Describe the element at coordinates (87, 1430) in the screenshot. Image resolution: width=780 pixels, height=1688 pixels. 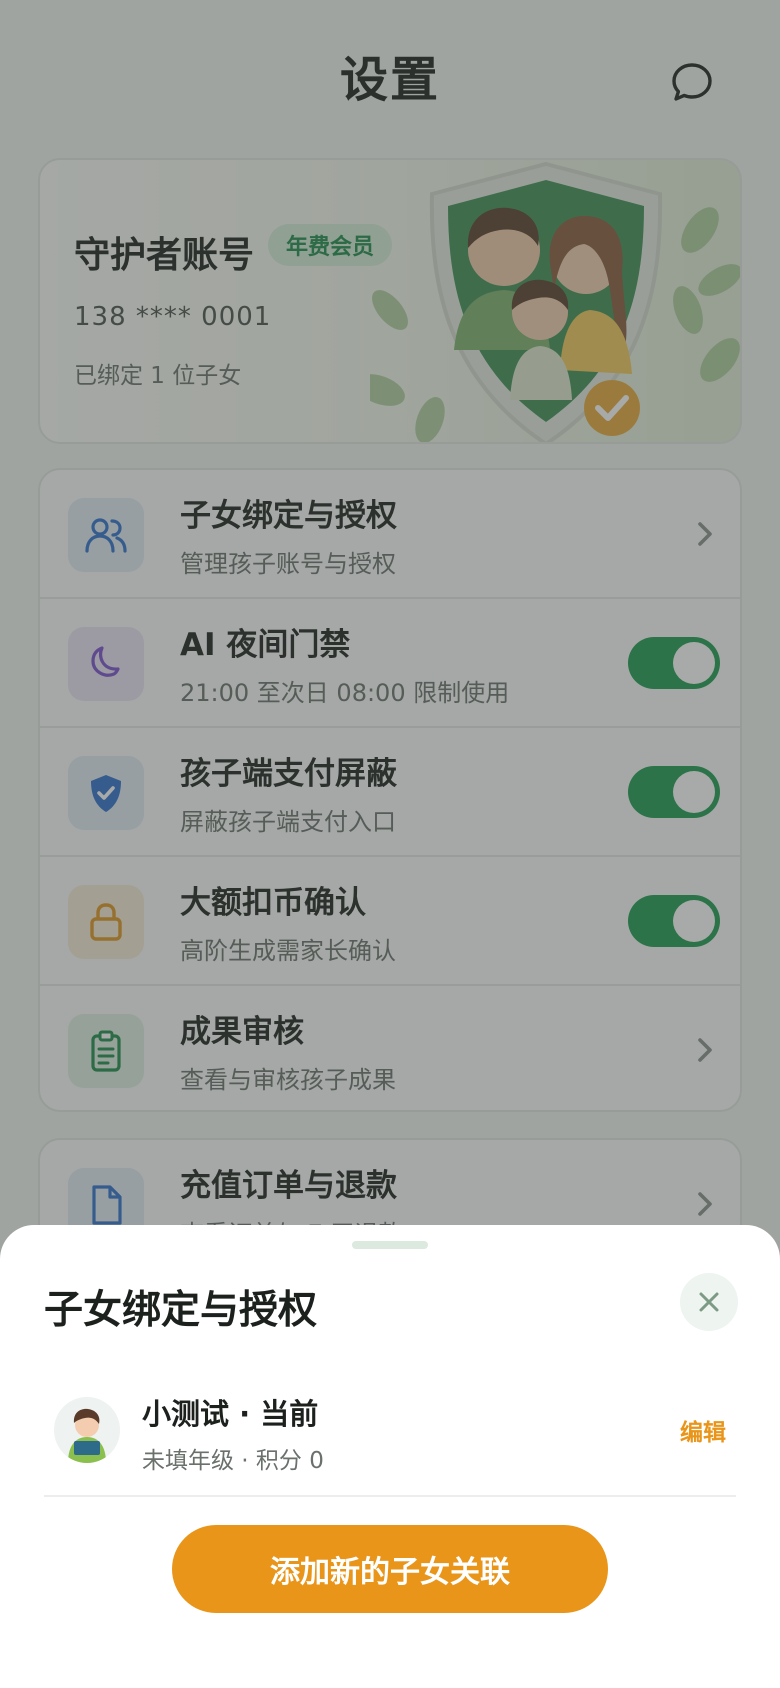
I see `child-avatar` at that location.